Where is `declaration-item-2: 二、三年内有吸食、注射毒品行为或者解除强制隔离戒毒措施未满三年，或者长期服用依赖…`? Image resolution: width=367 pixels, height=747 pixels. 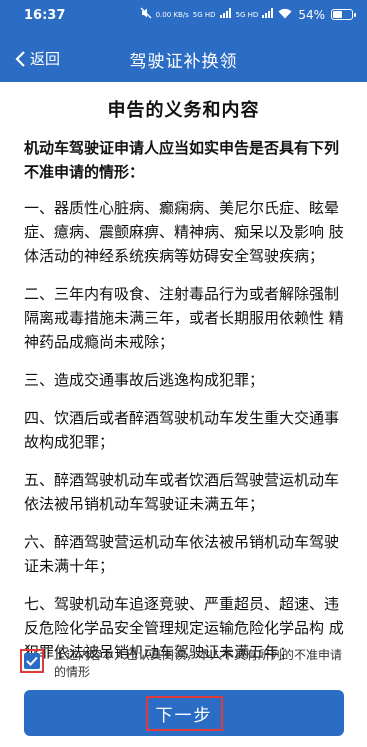
declaration-item-2: 二、三年内有吸食、注射毒品行为或者解除强制隔离戒毒措施未满三年，或者长期服用依赖… is located at coordinates (184, 318).